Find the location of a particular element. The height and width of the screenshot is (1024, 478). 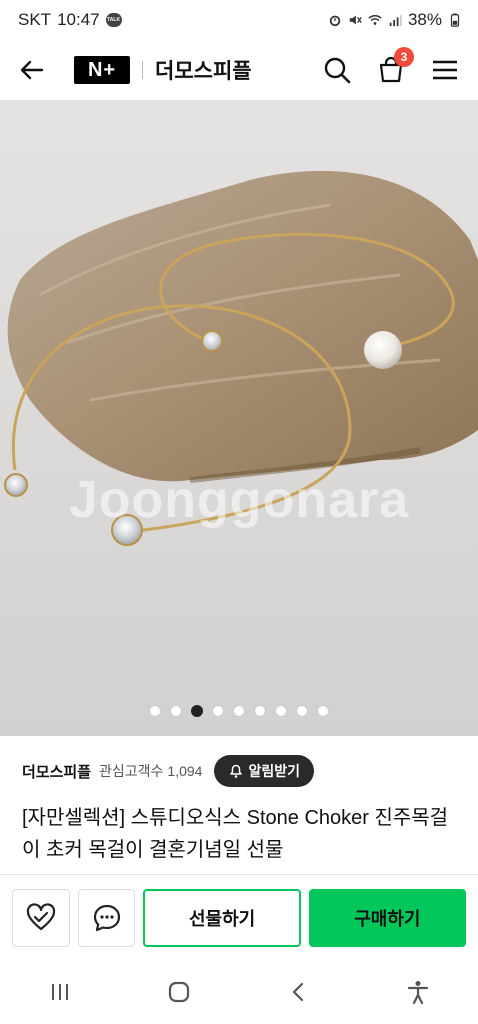

cart-button: 3 is located at coordinates (394, 67).